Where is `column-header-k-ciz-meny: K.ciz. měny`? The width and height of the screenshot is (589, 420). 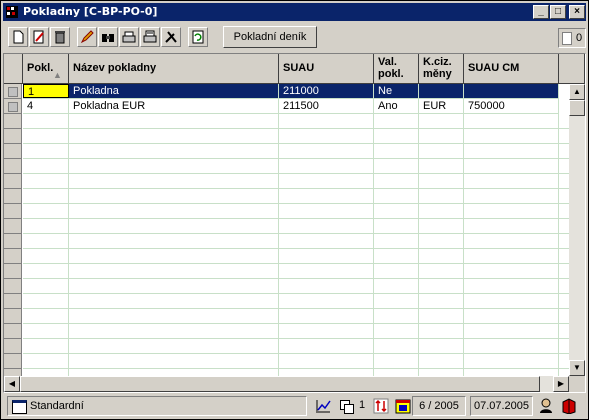 column-header-k-ciz-meny: K.ciz. měny is located at coordinates (441, 69).